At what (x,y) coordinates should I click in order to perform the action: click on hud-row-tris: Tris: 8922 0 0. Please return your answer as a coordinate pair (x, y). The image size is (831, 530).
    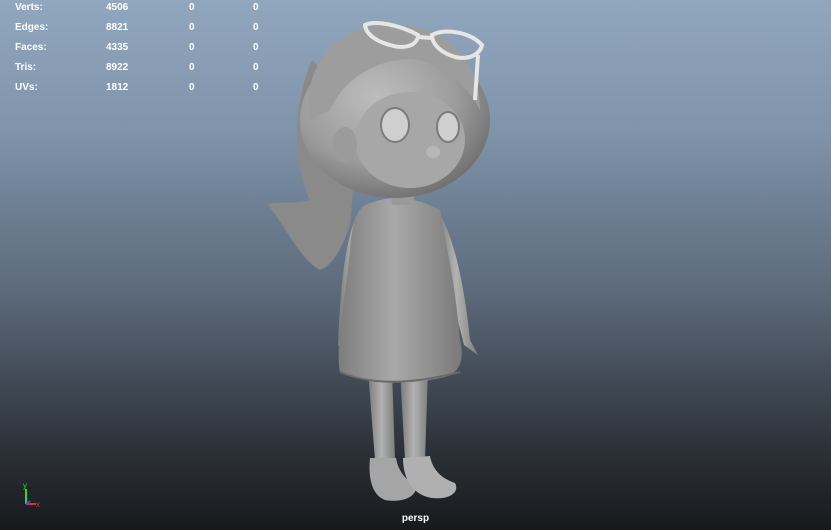
    Looking at the image, I should click on (145, 70).